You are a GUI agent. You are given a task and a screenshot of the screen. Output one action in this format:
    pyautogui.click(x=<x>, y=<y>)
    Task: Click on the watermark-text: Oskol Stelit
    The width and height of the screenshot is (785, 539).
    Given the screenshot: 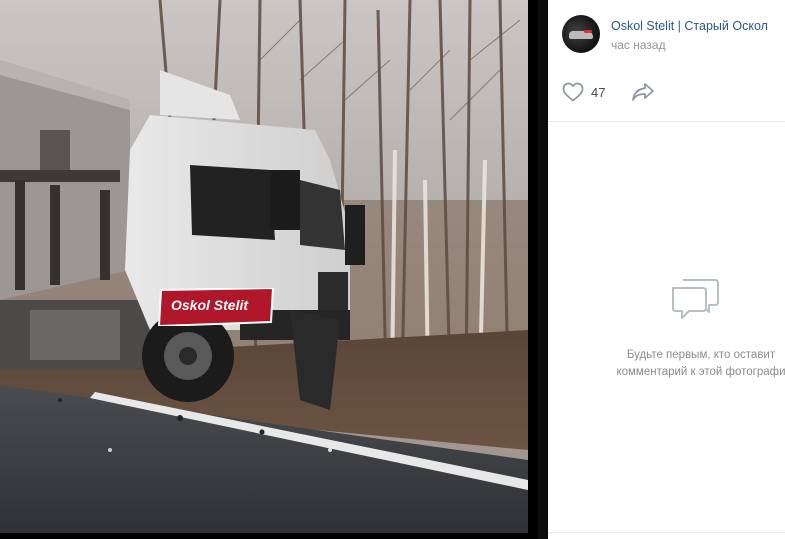 What is the action you would take?
    pyautogui.click(x=210, y=305)
    